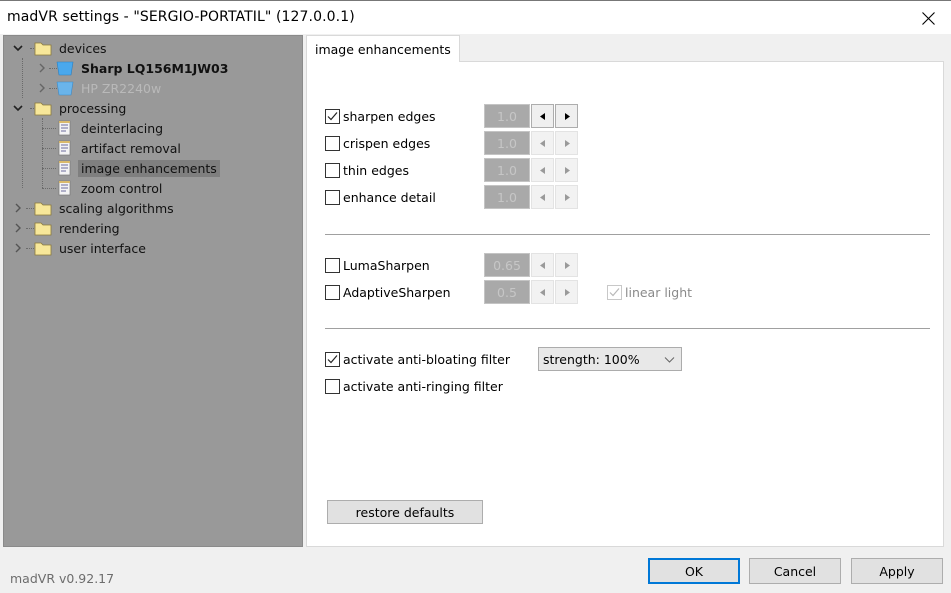 The height and width of the screenshot is (593, 951). I want to click on anti-ringing-checkbox: activate anti-ringing filter, so click(414, 386).